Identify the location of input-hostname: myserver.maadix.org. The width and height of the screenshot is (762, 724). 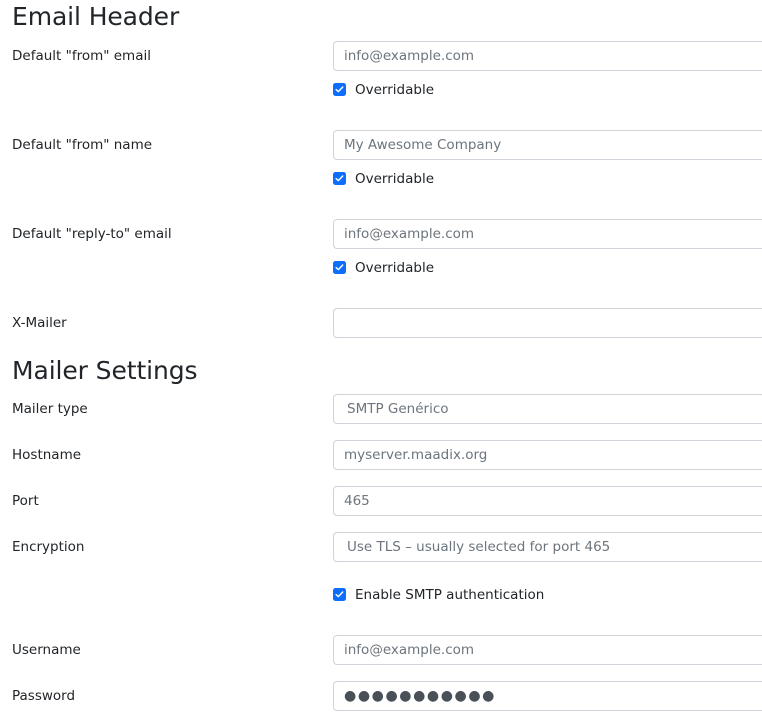
(547, 455).